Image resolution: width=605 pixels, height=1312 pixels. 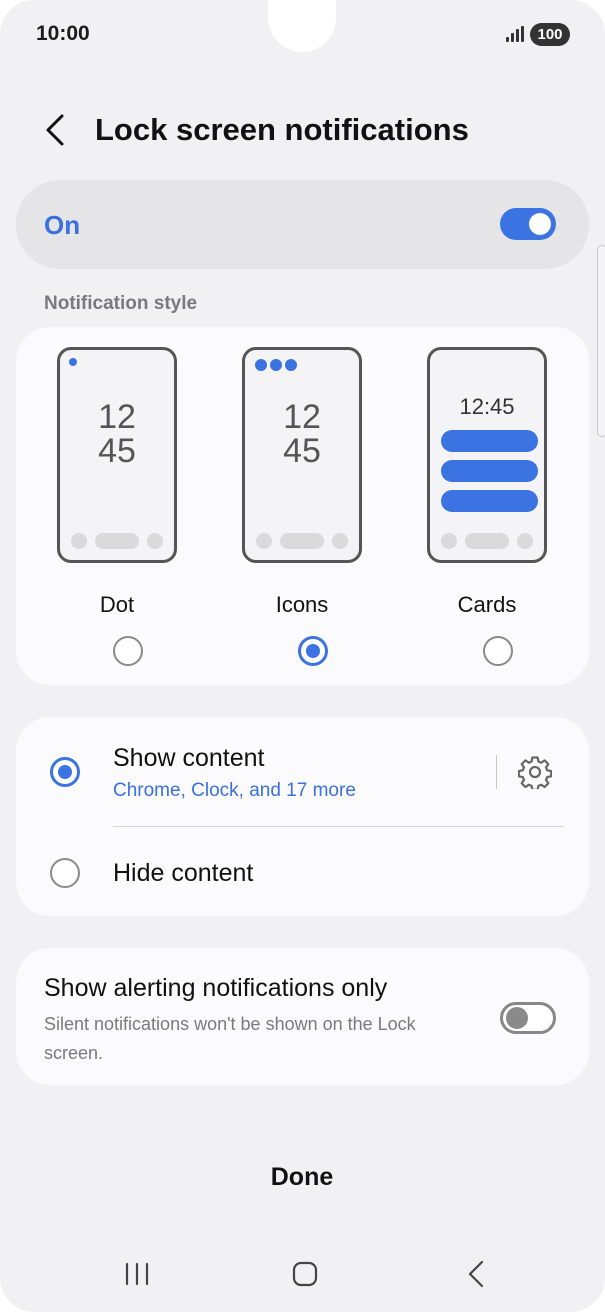 What do you see at coordinates (63, 33) in the screenshot?
I see `status-time: 10:00` at bounding box center [63, 33].